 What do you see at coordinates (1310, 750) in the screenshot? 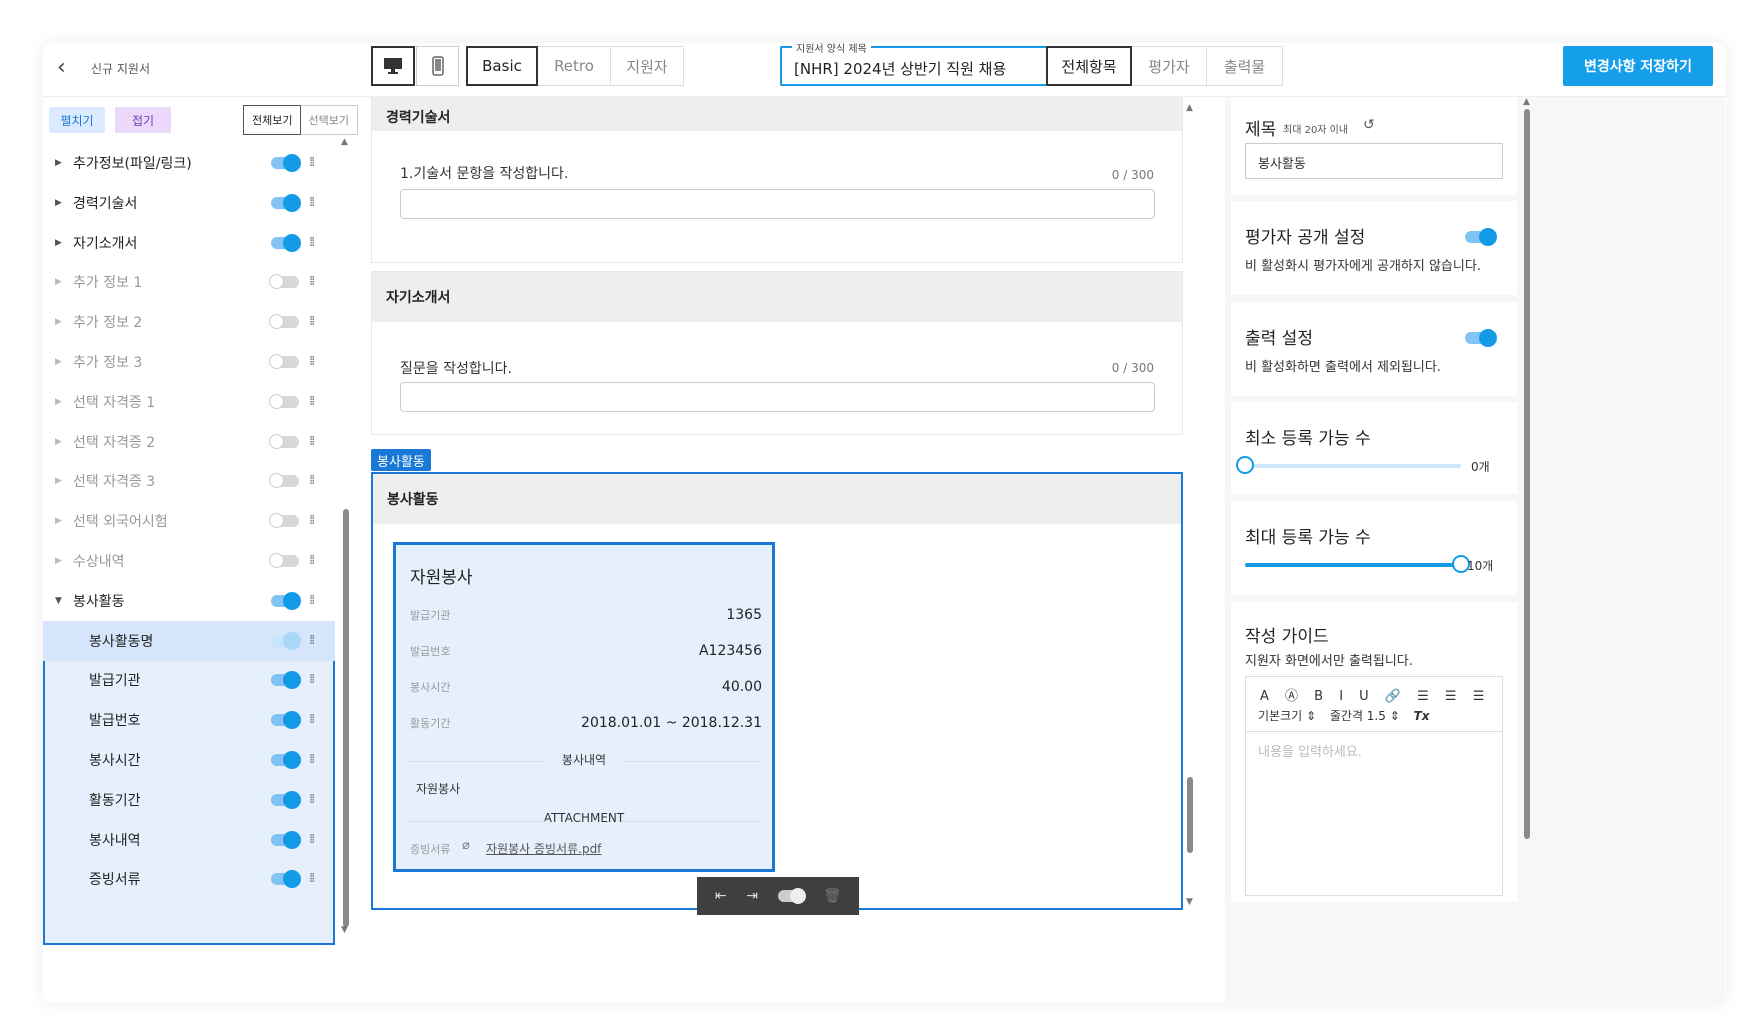
I see `editor-placeholder: 내용을 입력하세요.` at bounding box center [1310, 750].